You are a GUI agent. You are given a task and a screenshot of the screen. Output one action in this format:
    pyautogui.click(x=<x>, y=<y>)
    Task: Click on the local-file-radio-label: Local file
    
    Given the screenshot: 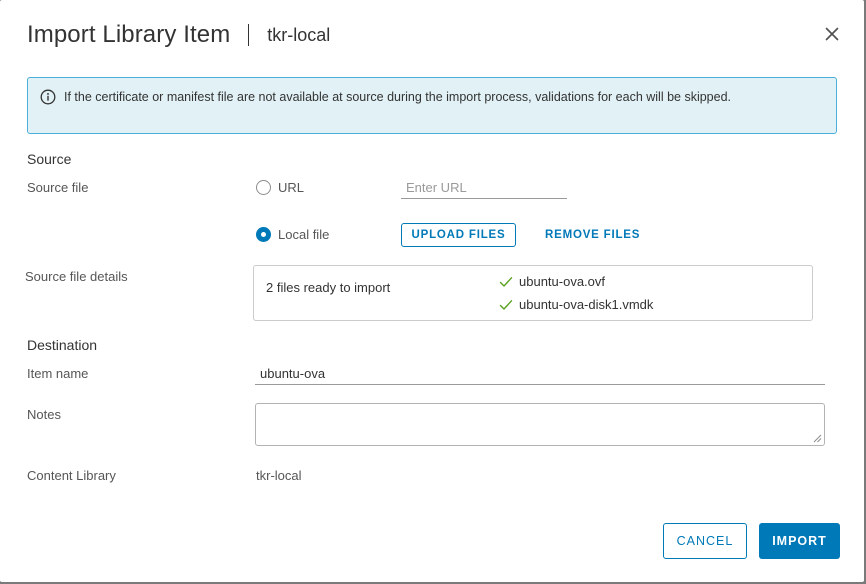 What is the action you would take?
    pyautogui.click(x=304, y=234)
    